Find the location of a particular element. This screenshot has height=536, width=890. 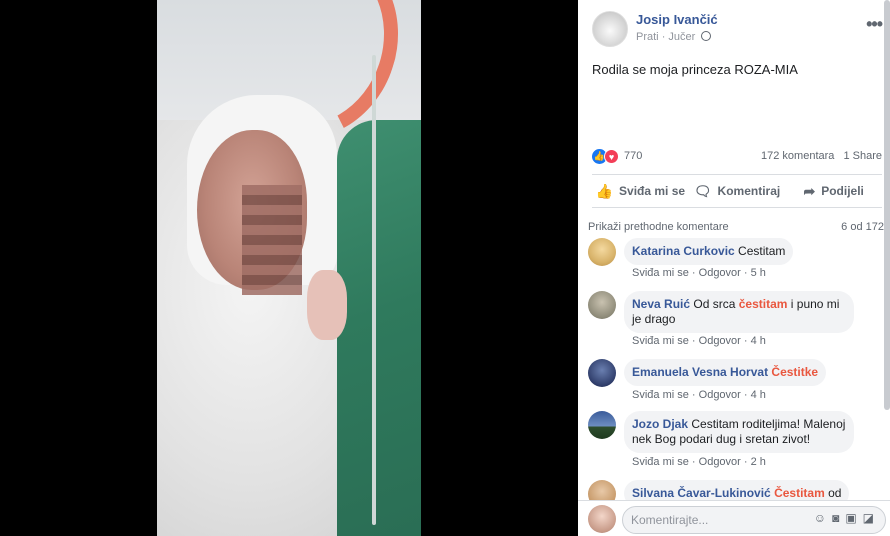

composer-icons: ☺◙▣◪ is located at coordinates (847, 518).